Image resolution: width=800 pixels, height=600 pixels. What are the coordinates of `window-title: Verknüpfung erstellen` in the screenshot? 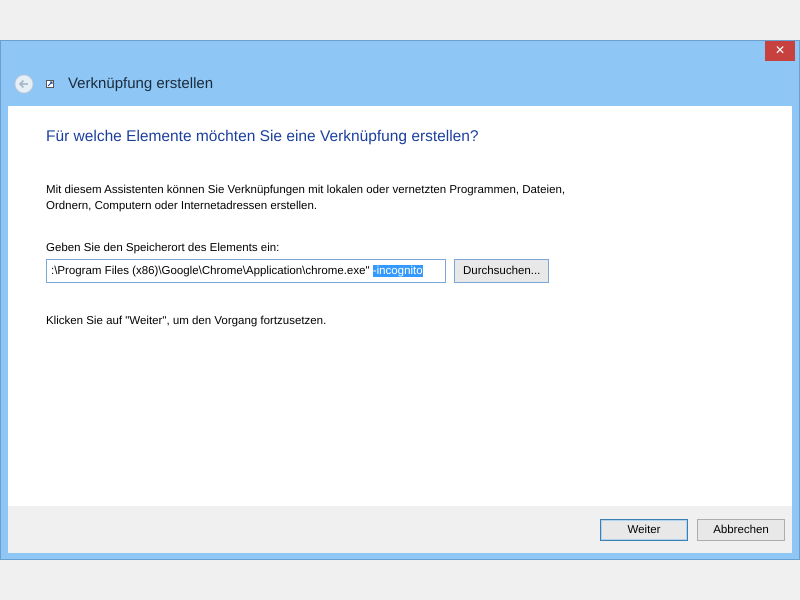 It's located at (141, 83).